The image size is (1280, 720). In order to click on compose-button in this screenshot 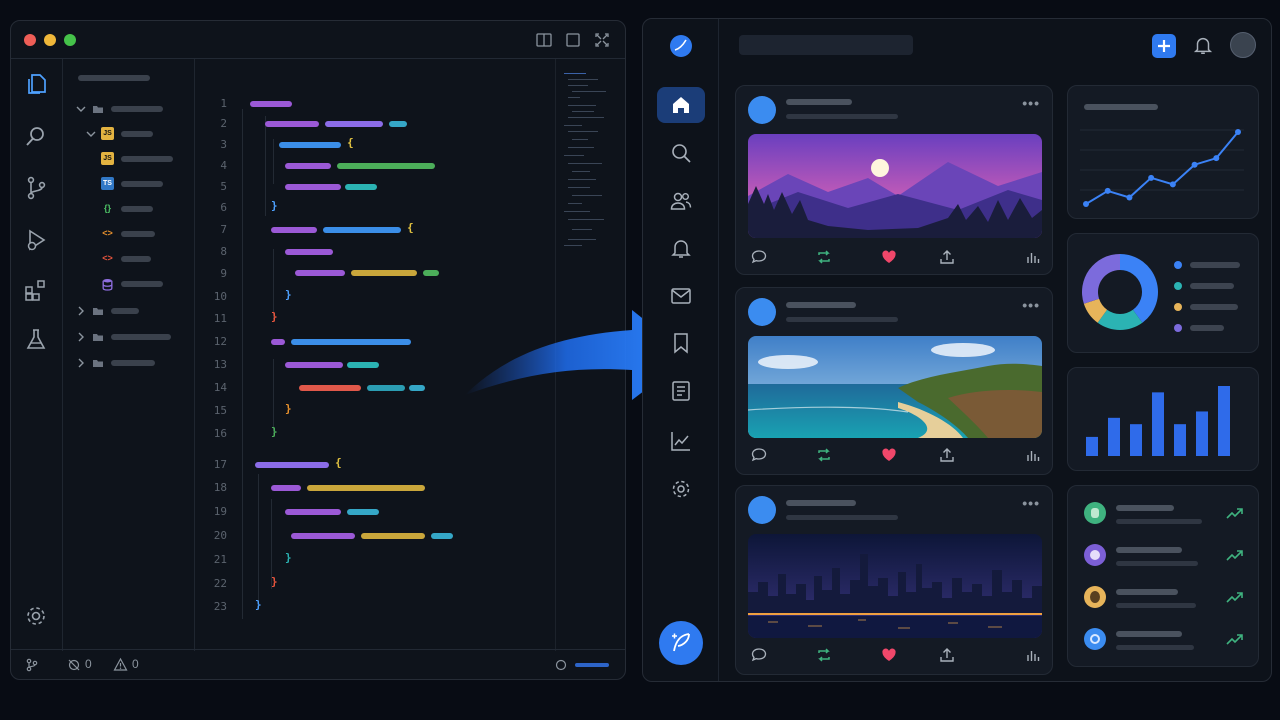, I will do `click(681, 643)`.